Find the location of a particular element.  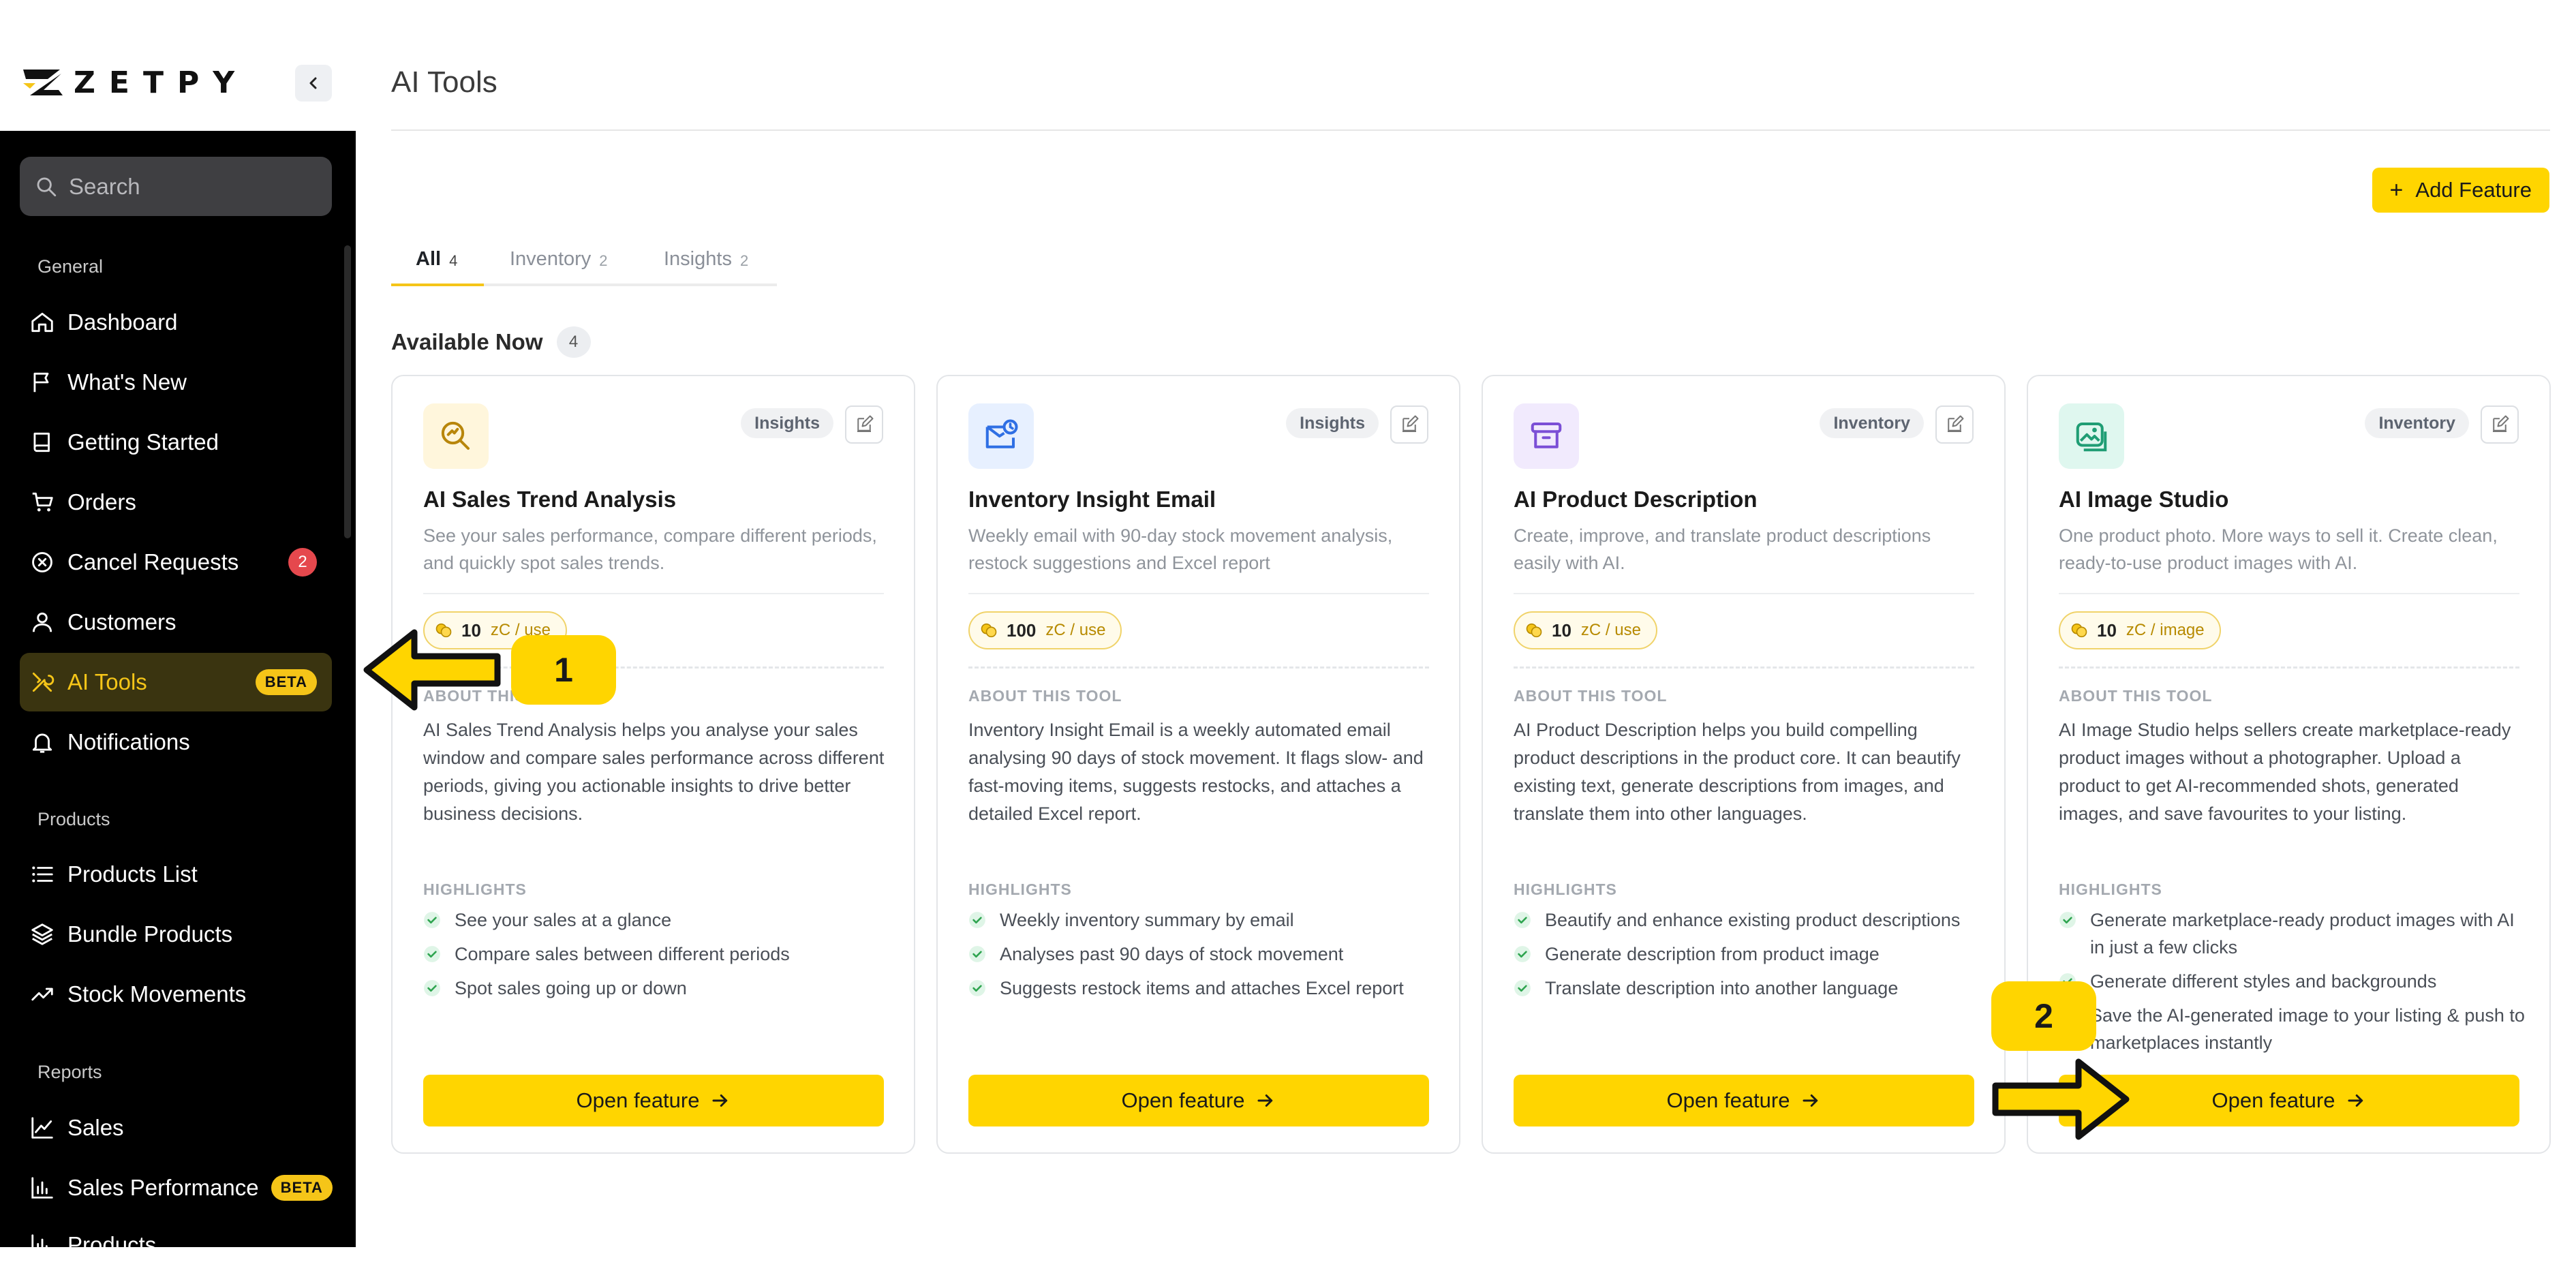

annotation-arrow-right-icon is located at coordinates (2061, 1099).